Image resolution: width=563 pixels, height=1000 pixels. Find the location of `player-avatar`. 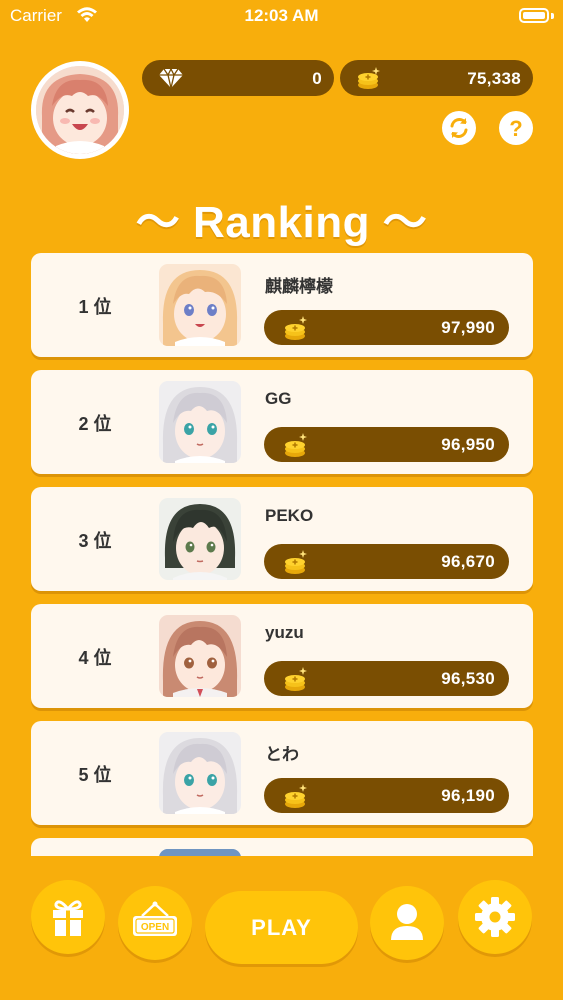

player-avatar is located at coordinates (80, 110).